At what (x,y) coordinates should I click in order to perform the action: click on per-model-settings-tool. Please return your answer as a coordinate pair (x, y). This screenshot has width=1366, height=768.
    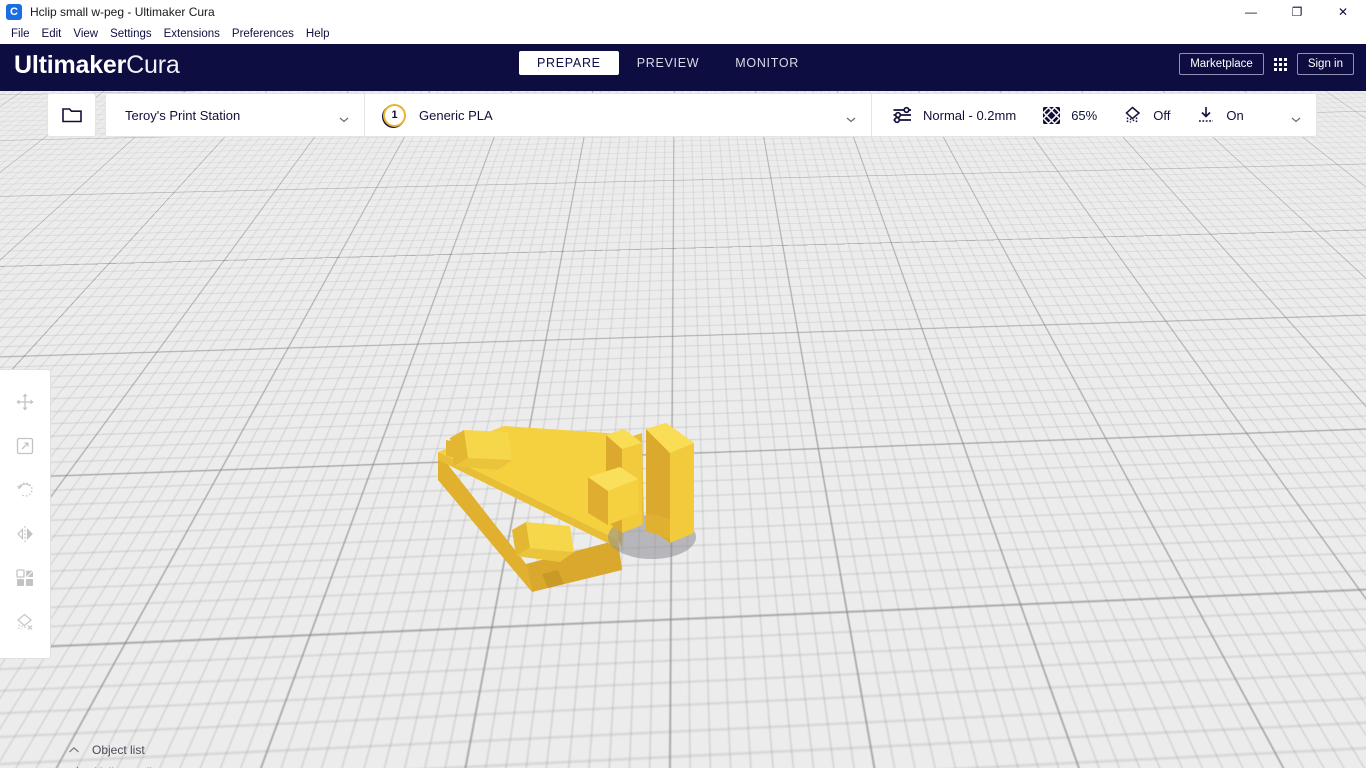
    Looking at the image, I should click on (25, 578).